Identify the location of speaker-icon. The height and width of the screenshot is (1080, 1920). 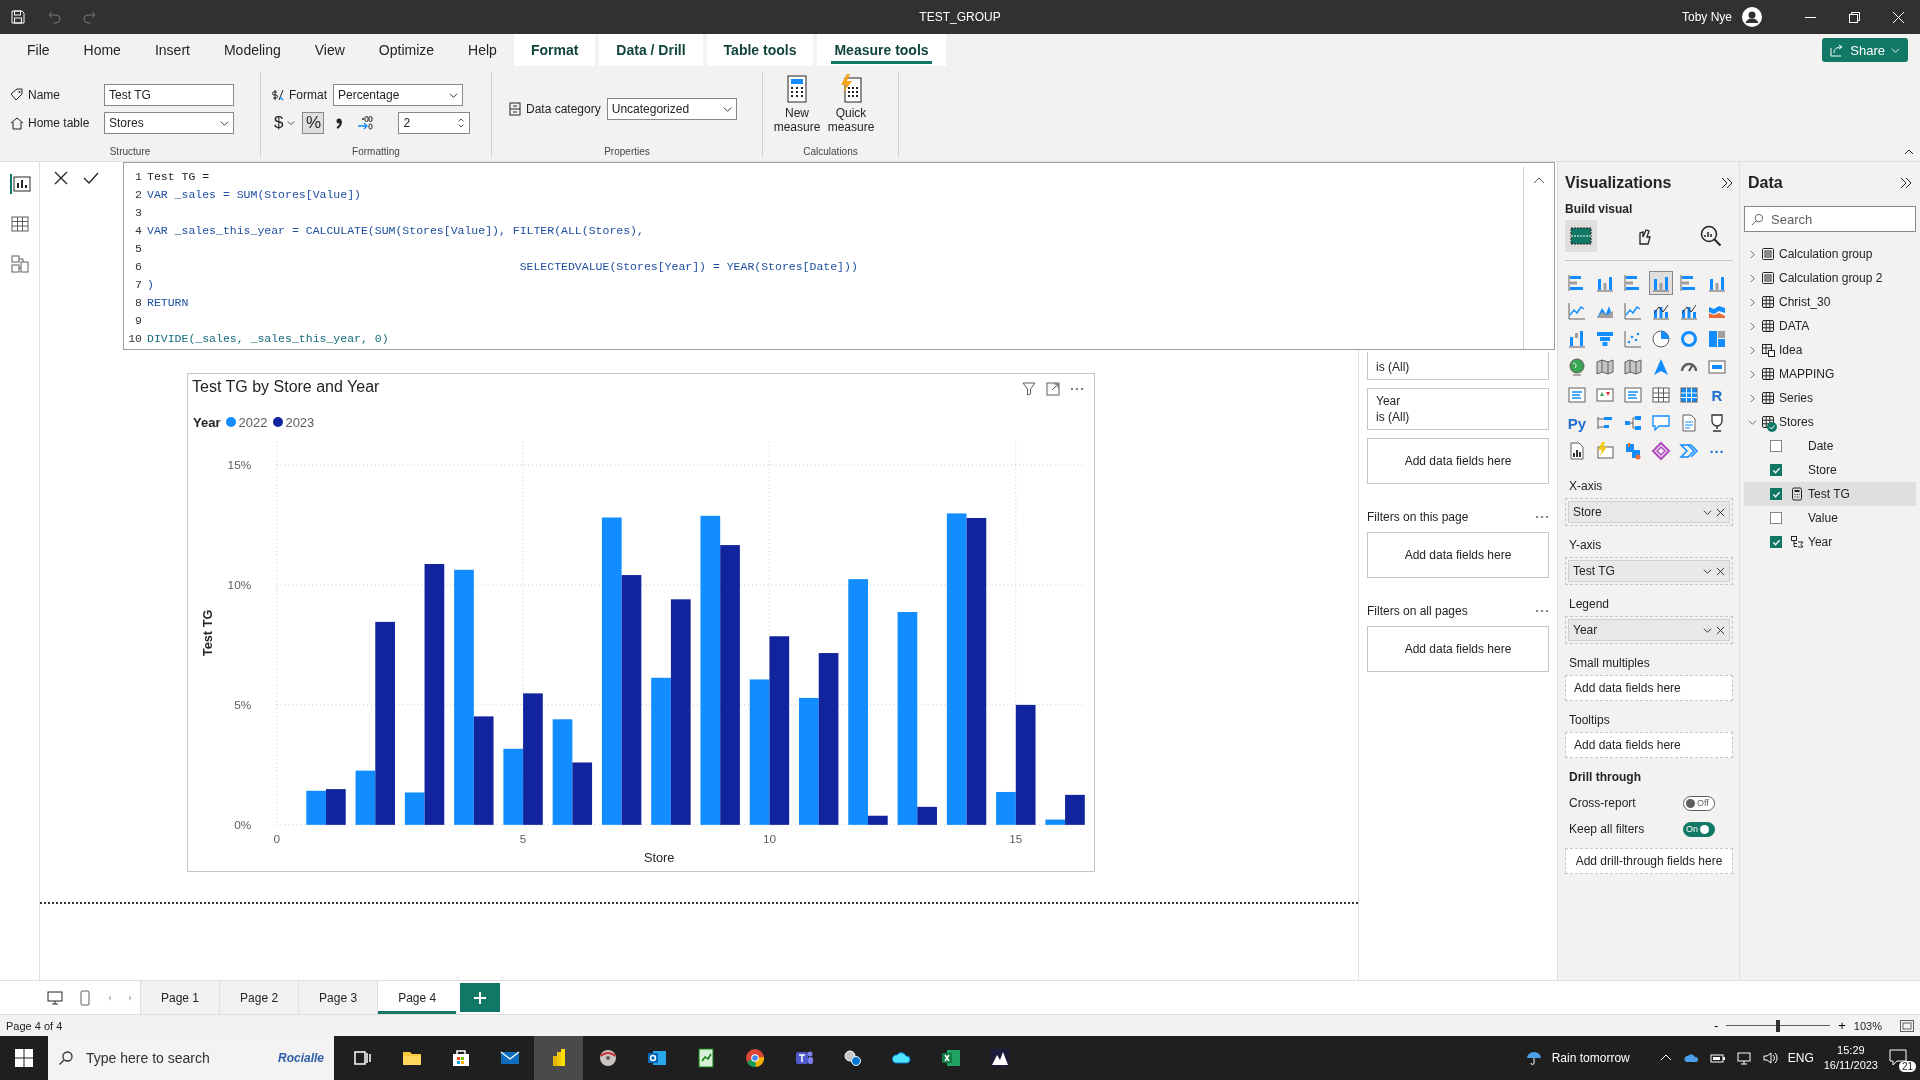
(1769, 1058).